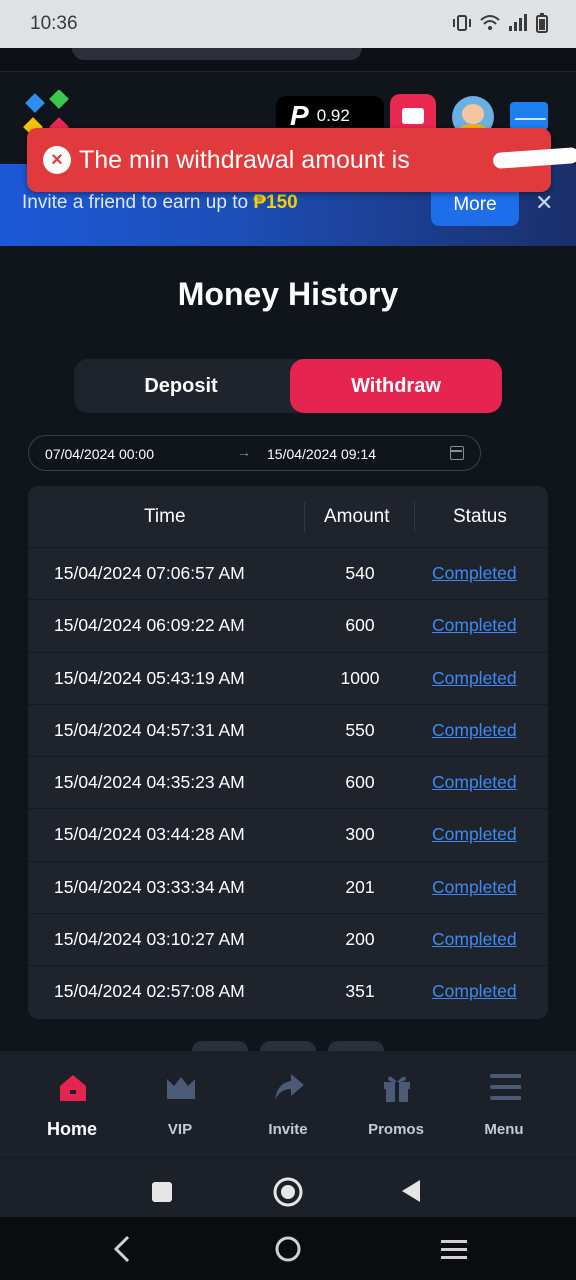  Describe the element at coordinates (288, 835) in the screenshot. I see `table-row: 15/04/2024 03:44:28 AM 300 Completed` at that location.